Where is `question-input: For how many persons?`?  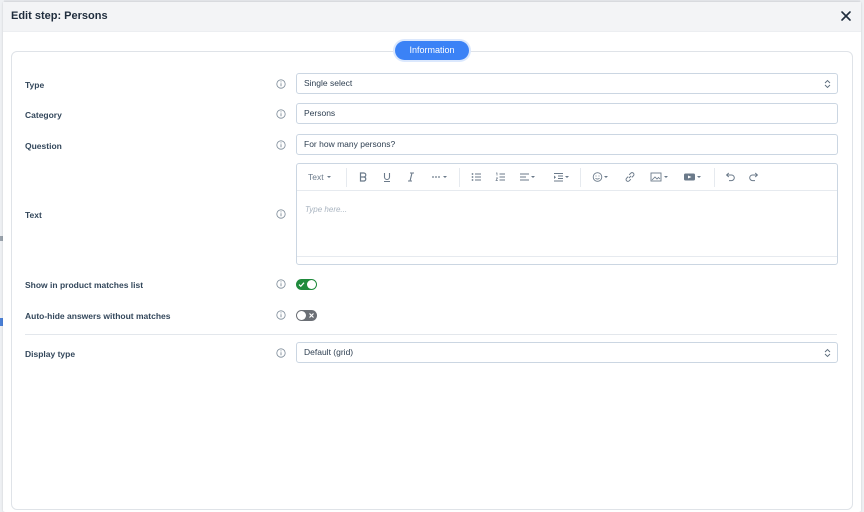
question-input: For how many persons? is located at coordinates (567, 144).